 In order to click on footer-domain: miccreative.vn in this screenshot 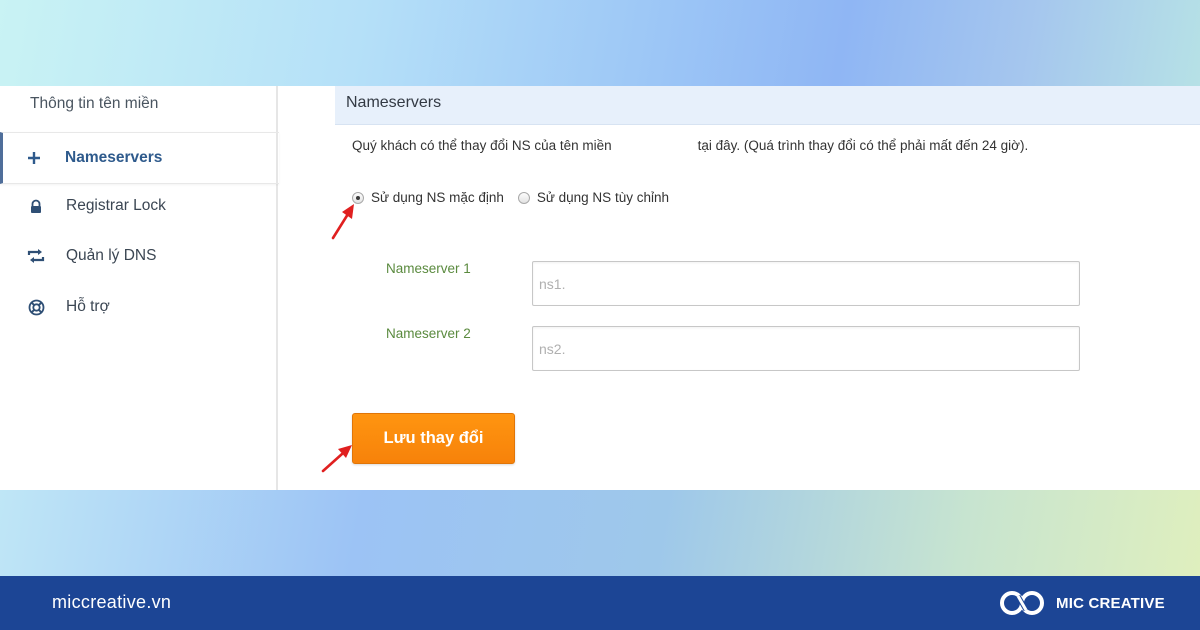, I will do `click(111, 602)`.